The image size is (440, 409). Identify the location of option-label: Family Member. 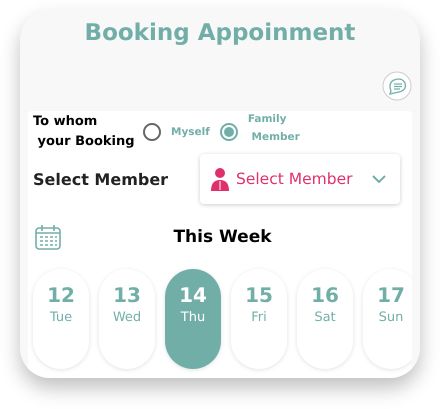
(274, 128).